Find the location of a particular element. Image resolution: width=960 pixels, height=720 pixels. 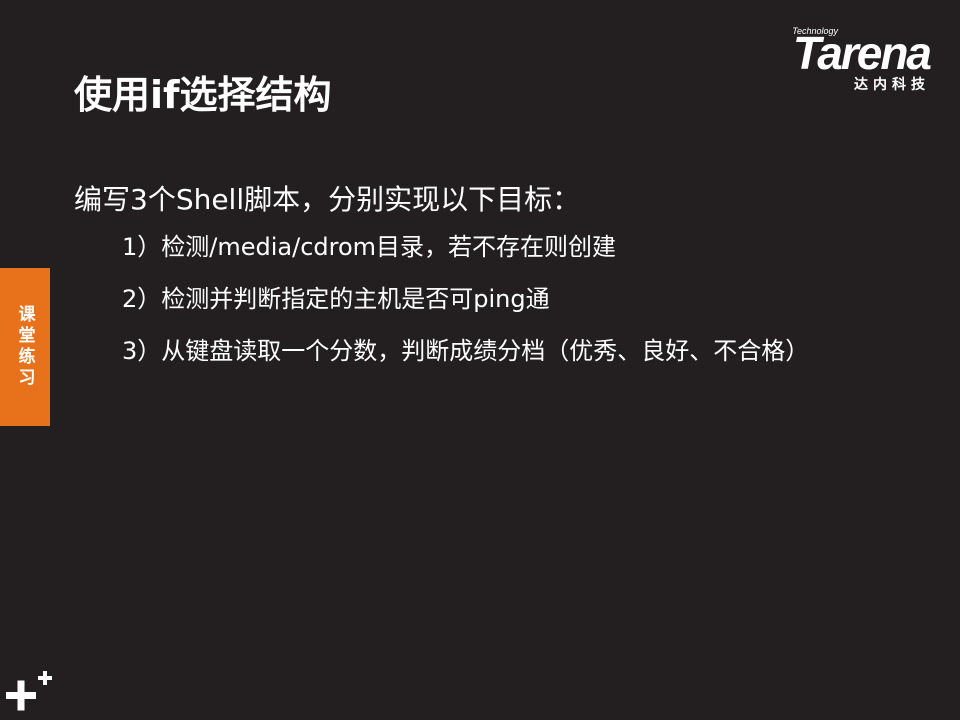

classroom-exercise-tab: 课堂练习 is located at coordinates (25, 347).